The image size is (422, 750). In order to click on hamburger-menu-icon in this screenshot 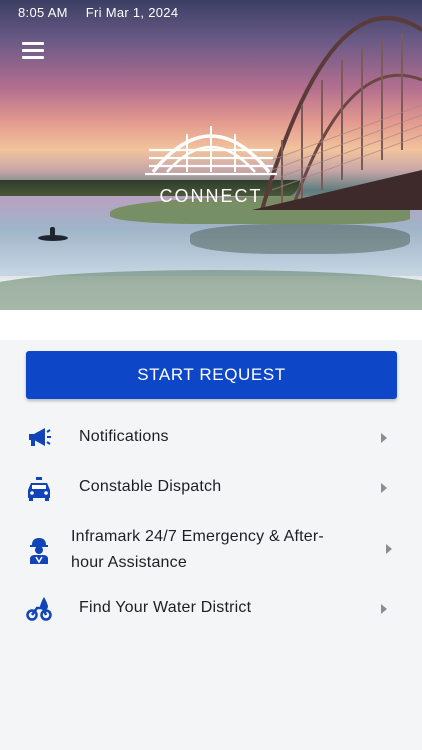, I will do `click(33, 51)`.